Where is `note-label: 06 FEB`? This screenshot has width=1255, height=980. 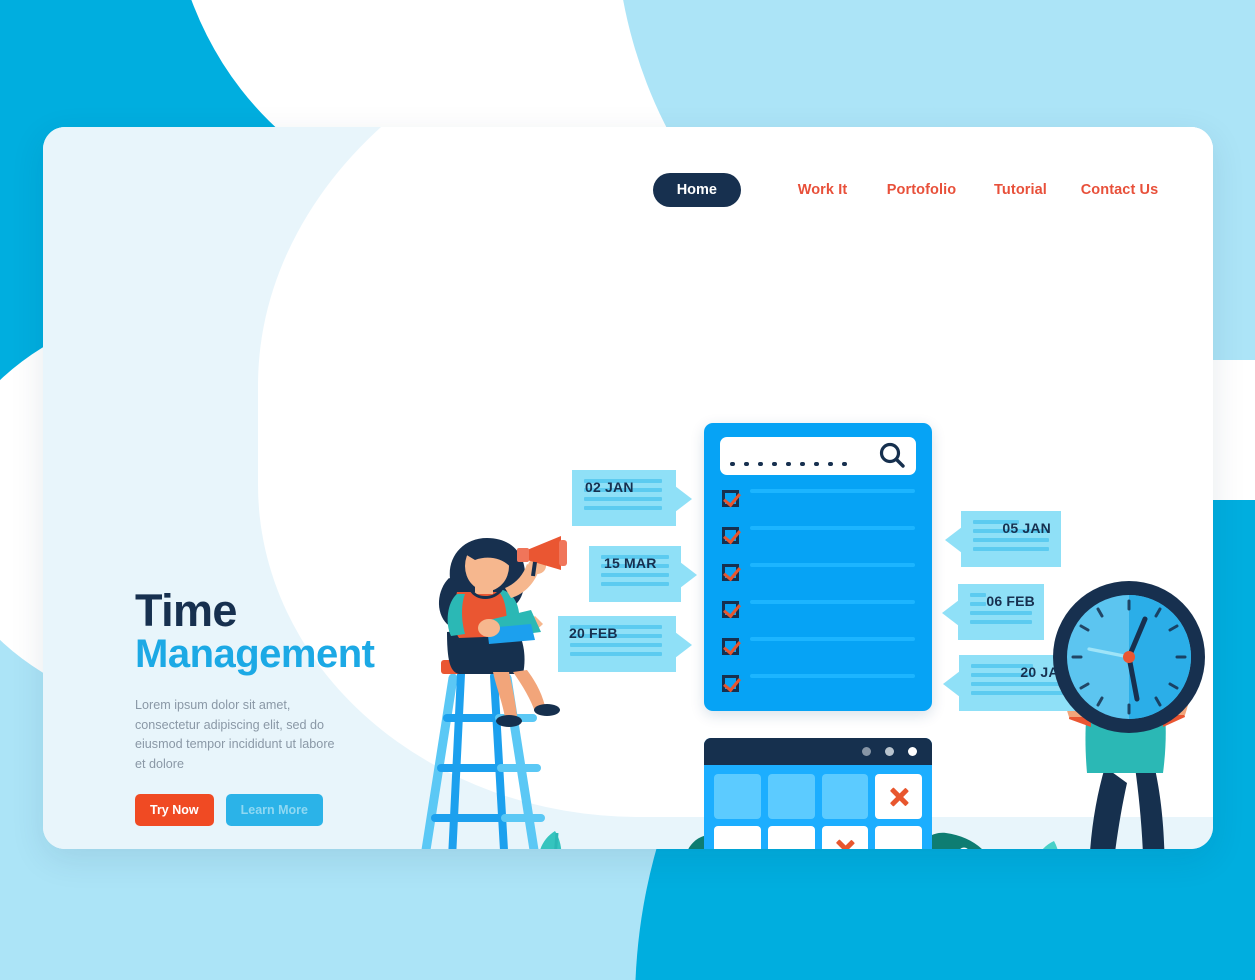
note-label: 06 FEB is located at coordinates (1010, 601).